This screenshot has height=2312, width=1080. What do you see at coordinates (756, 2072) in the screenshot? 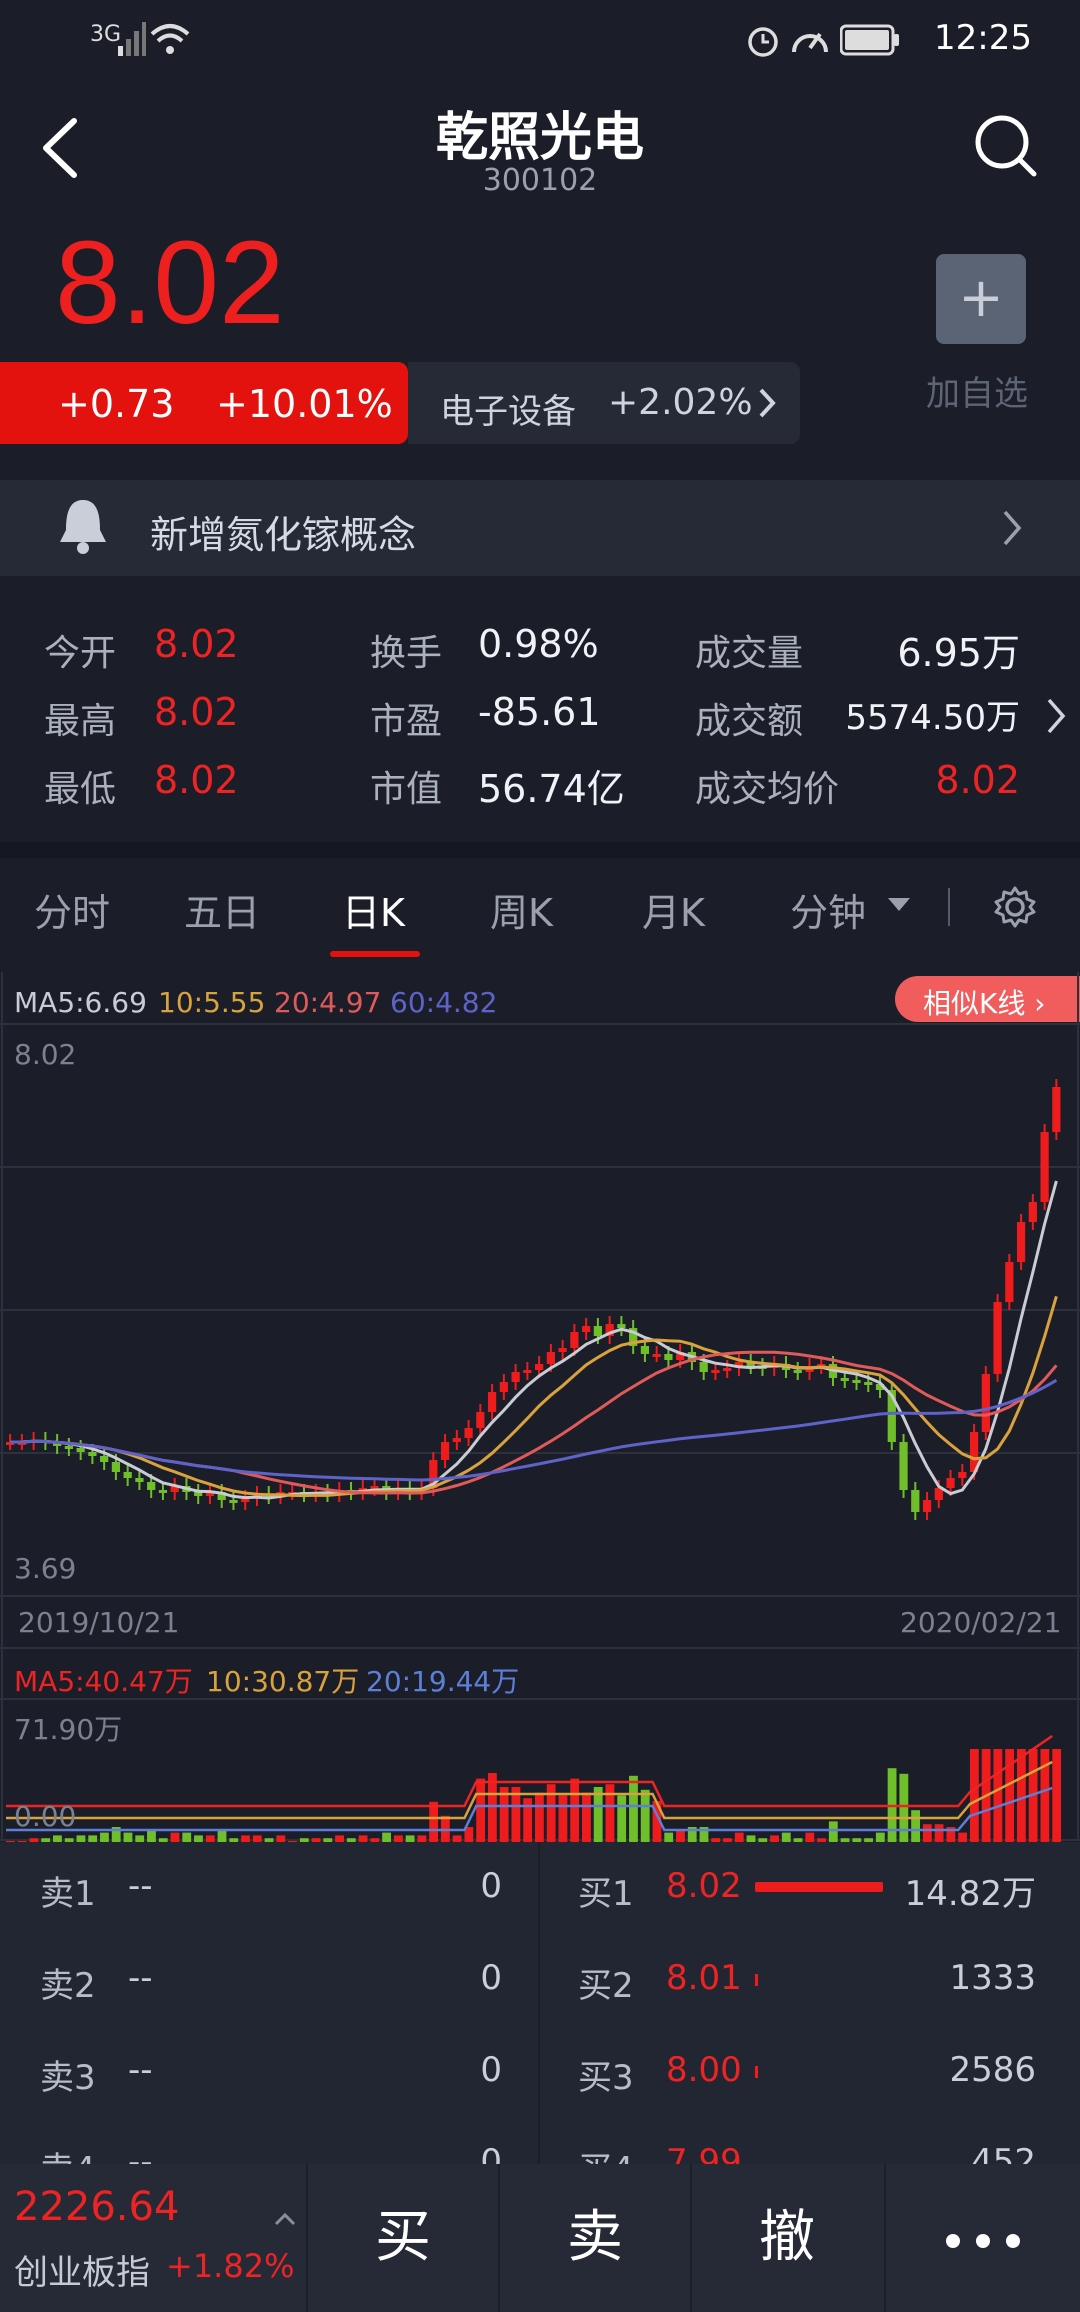
I see `buy3-volume-bar` at bounding box center [756, 2072].